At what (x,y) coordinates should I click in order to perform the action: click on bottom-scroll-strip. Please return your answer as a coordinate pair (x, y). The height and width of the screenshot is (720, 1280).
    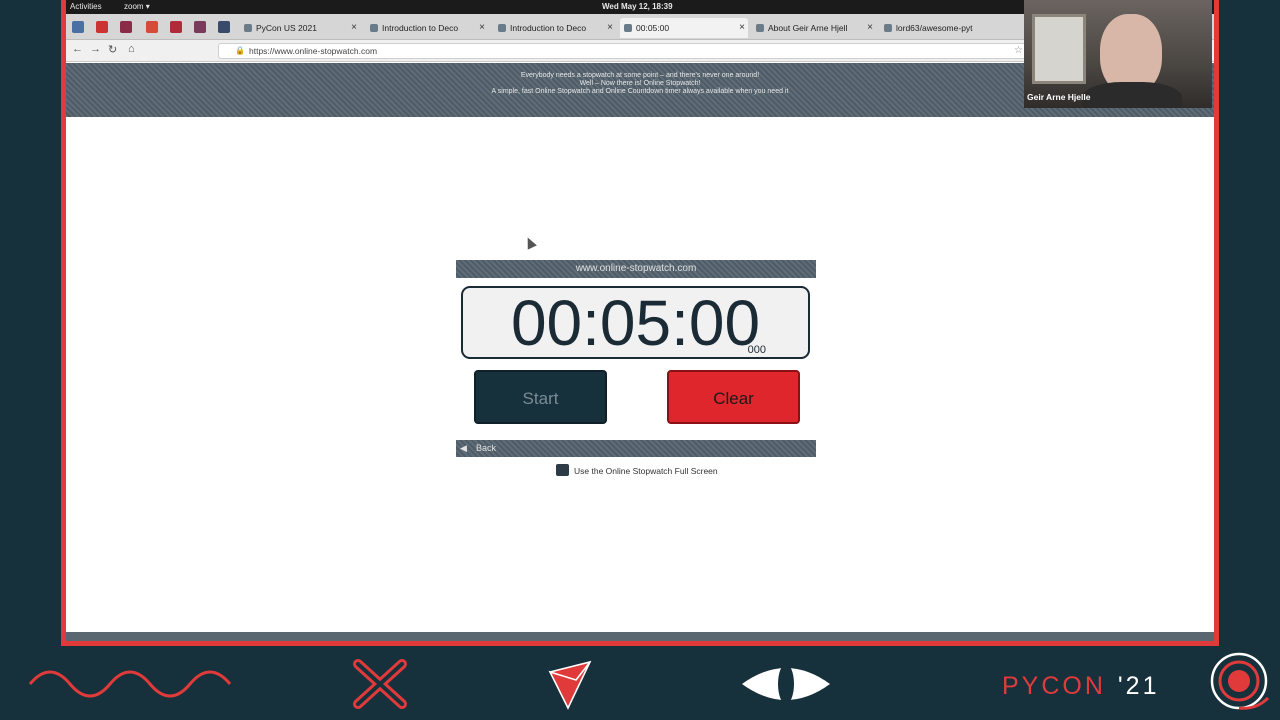
    Looking at the image, I should click on (640, 636).